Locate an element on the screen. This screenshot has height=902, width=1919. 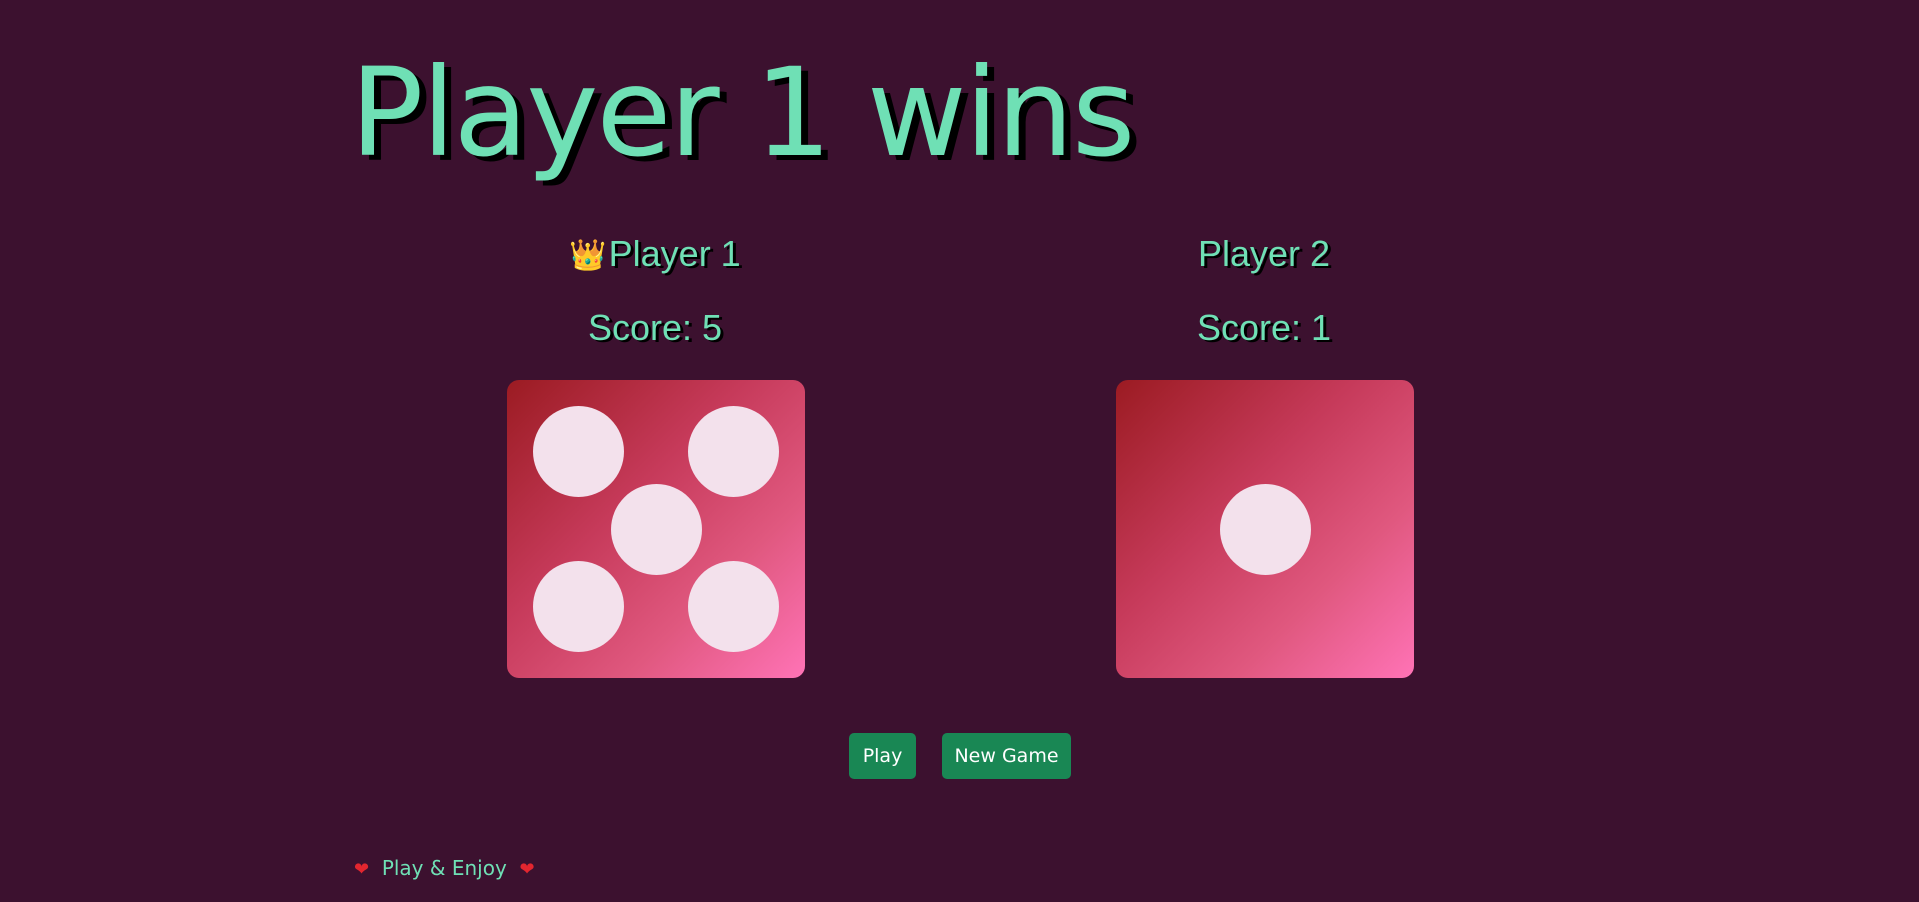
player-2-score: Score: 1 is located at coordinates (1264, 327).